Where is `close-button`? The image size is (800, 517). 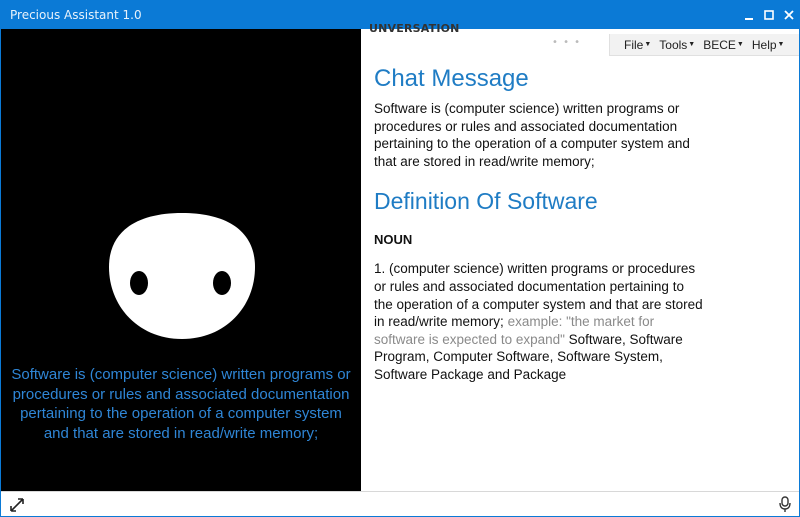 close-button is located at coordinates (789, 15).